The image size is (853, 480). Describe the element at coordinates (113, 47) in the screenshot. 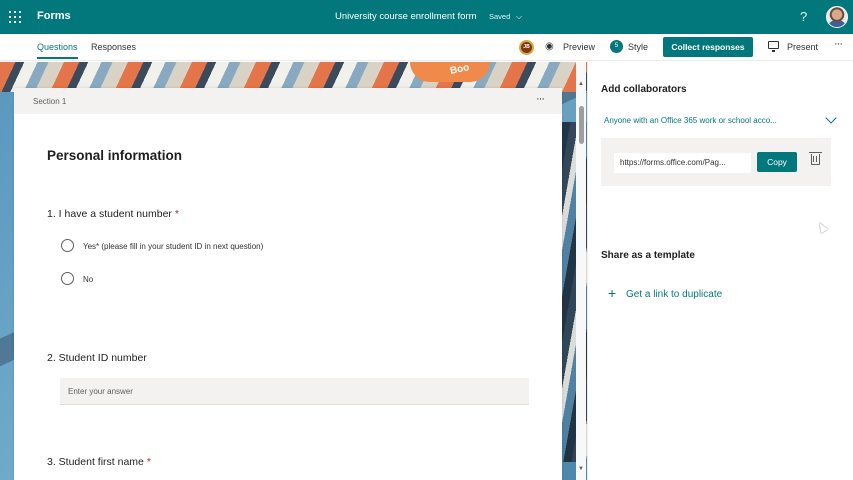

I see `tab-responses: Responses` at that location.